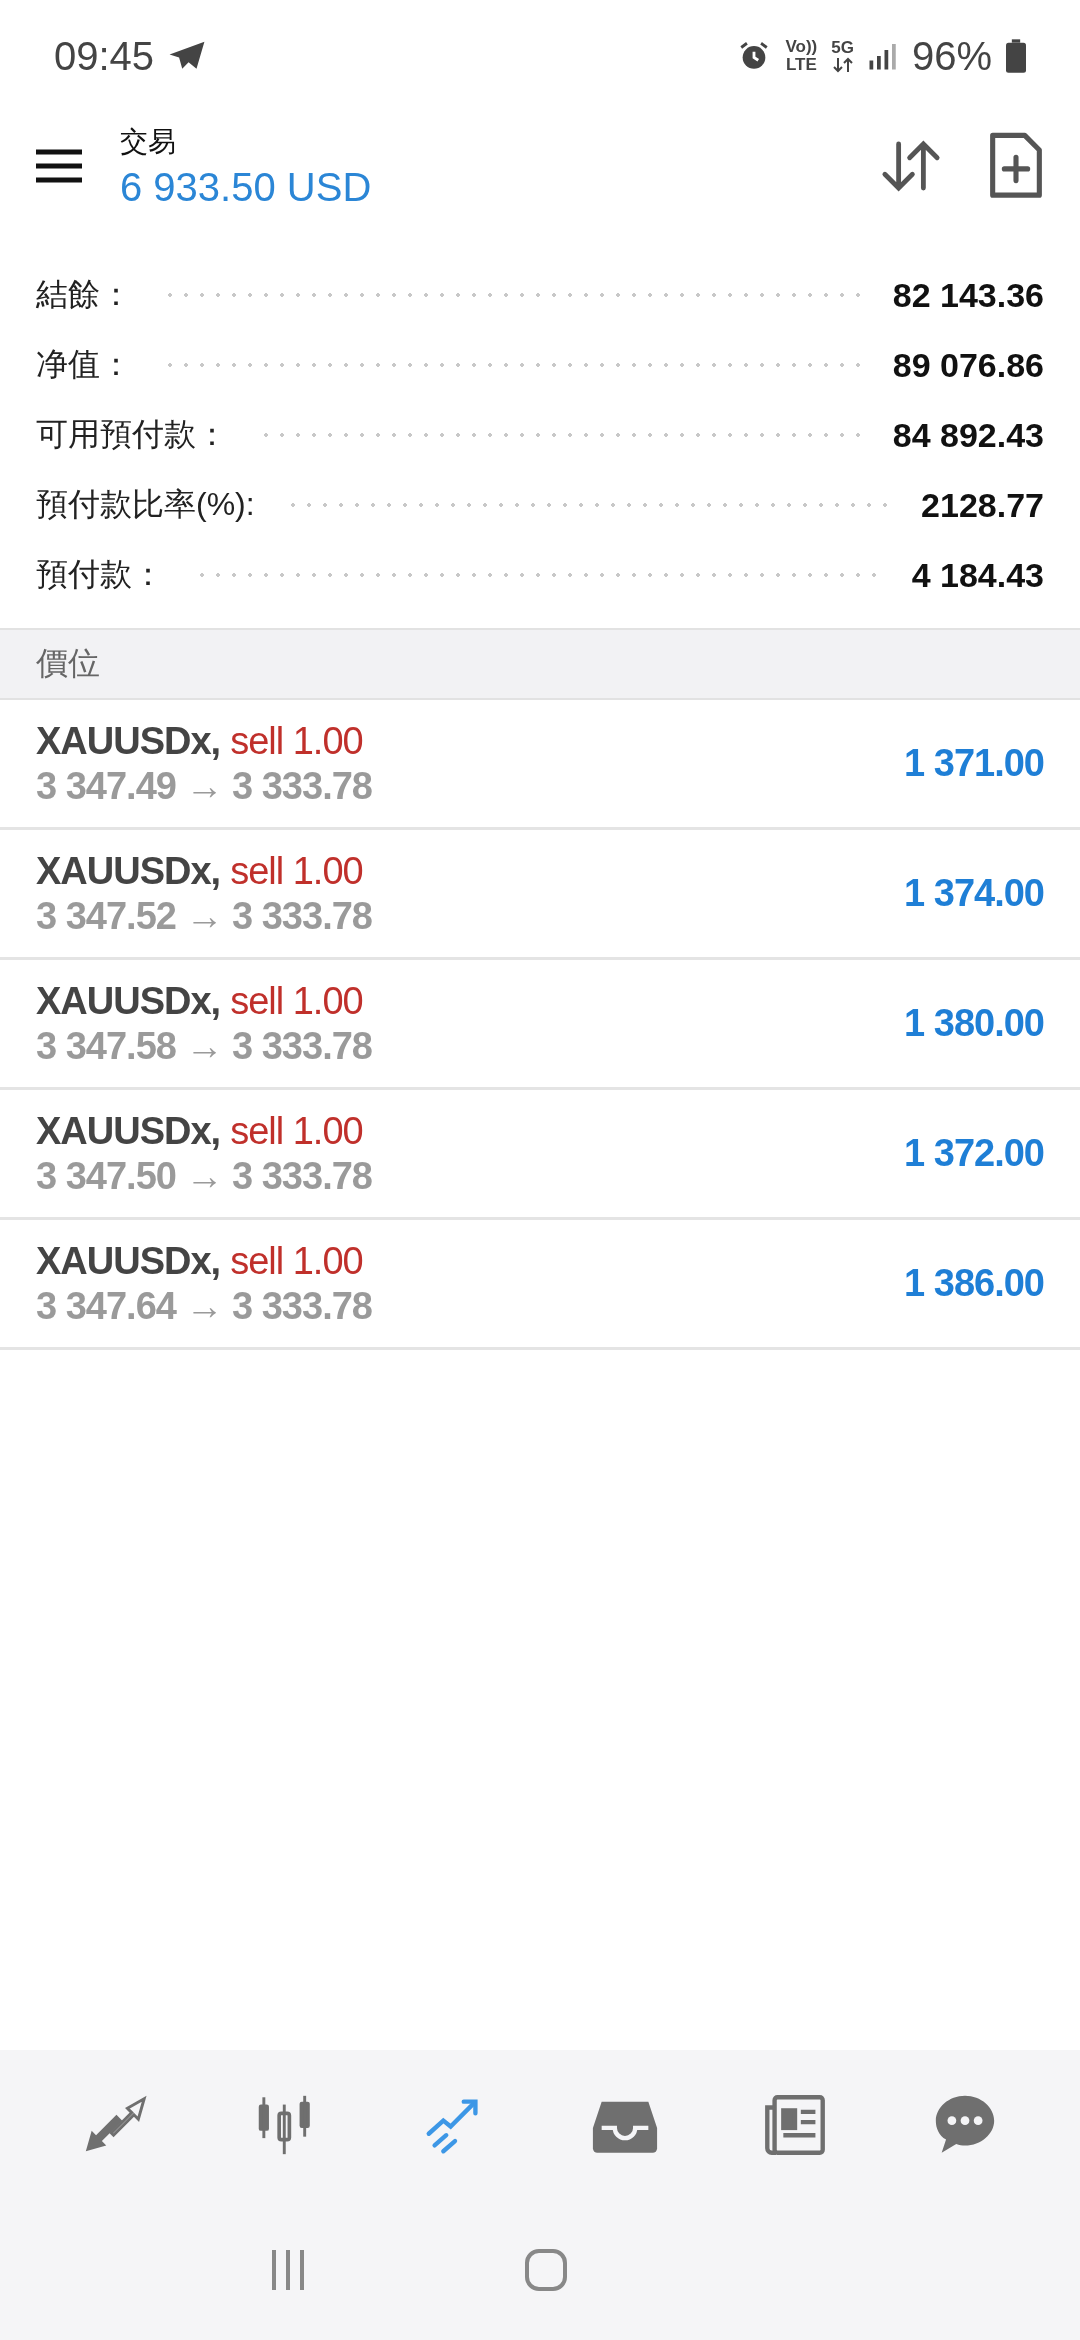  Describe the element at coordinates (104, 56) in the screenshot. I see `status-time: 09:45` at that location.